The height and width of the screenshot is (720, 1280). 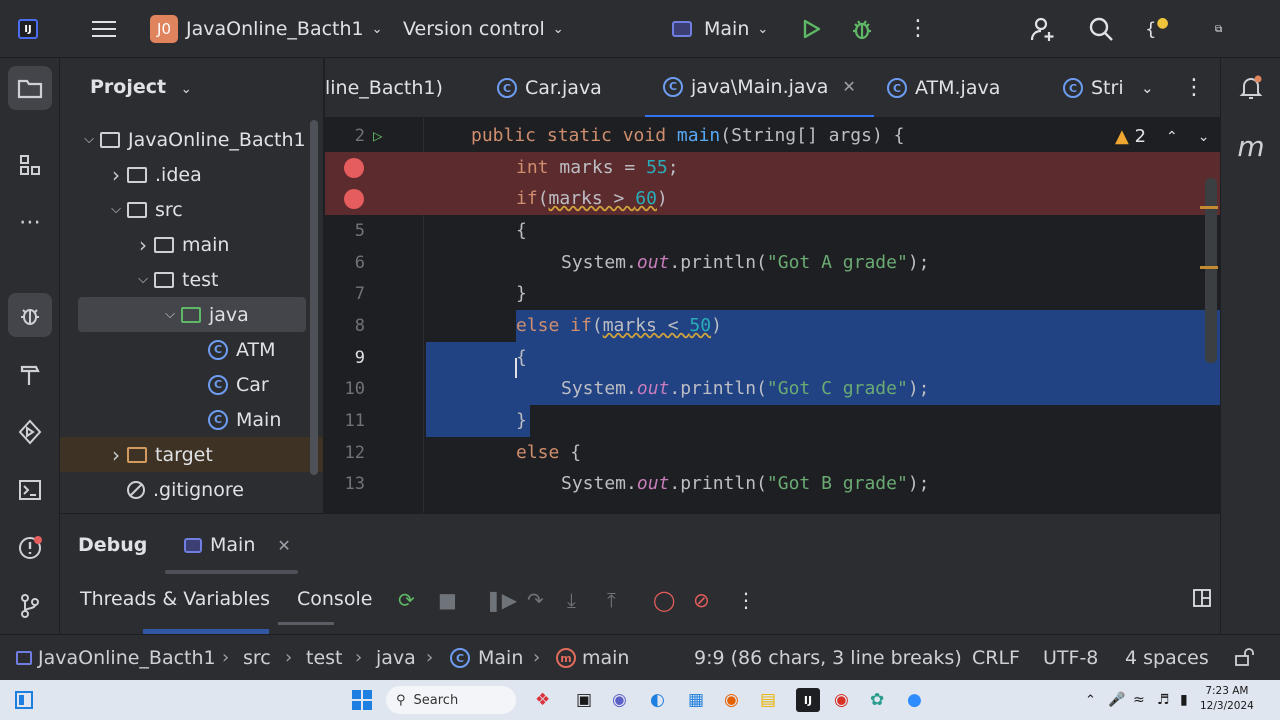 I want to click on taskbar-app-1: ❖, so click(x=542, y=700).